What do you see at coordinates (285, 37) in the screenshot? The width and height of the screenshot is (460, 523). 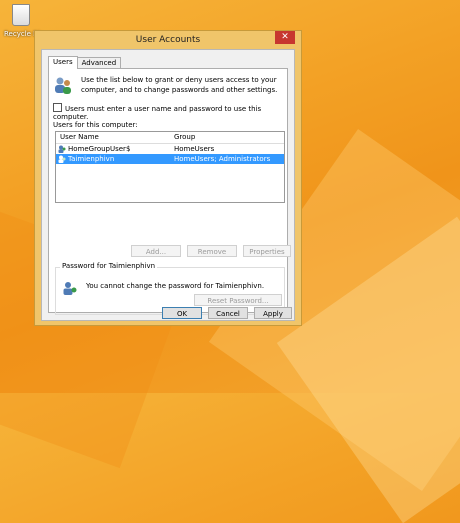 I see `close-button: ✕` at bounding box center [285, 37].